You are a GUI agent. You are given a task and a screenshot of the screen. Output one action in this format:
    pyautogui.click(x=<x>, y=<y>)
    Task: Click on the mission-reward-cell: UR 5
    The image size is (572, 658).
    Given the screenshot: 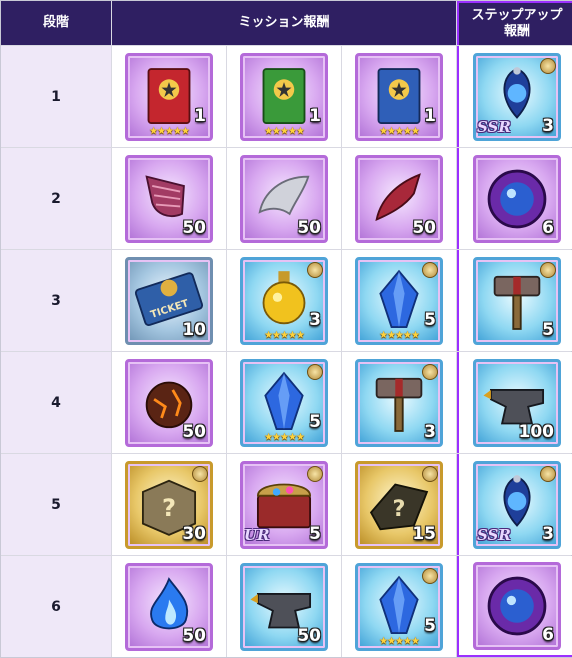 What is the action you would take?
    pyautogui.click(x=284, y=504)
    